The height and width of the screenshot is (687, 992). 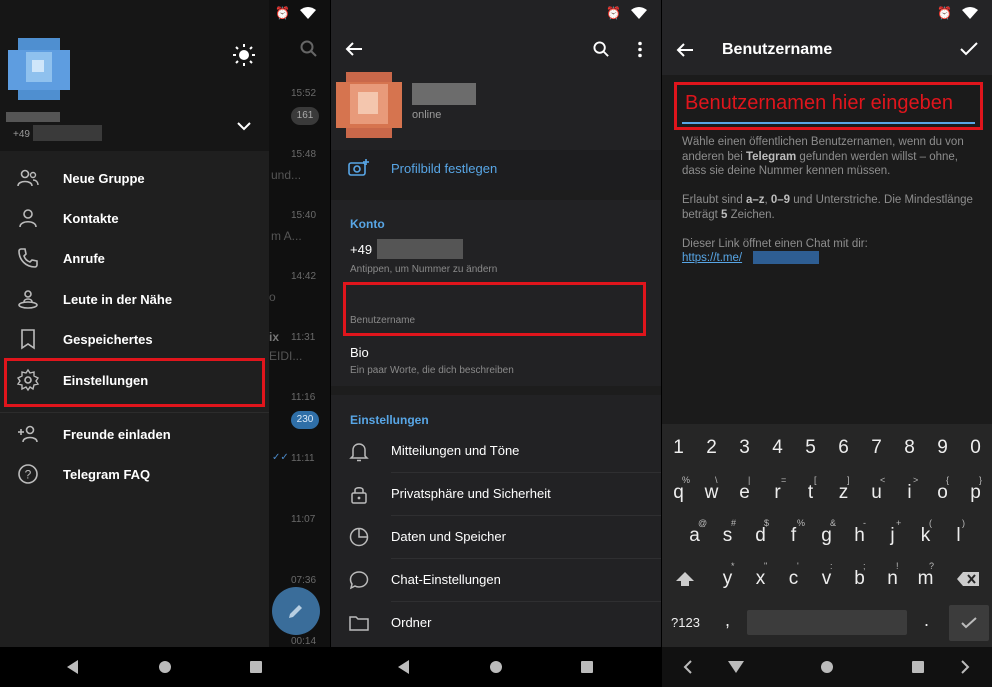 What do you see at coordinates (859, 579) in the screenshot?
I see `key-b: b` at bounding box center [859, 579].